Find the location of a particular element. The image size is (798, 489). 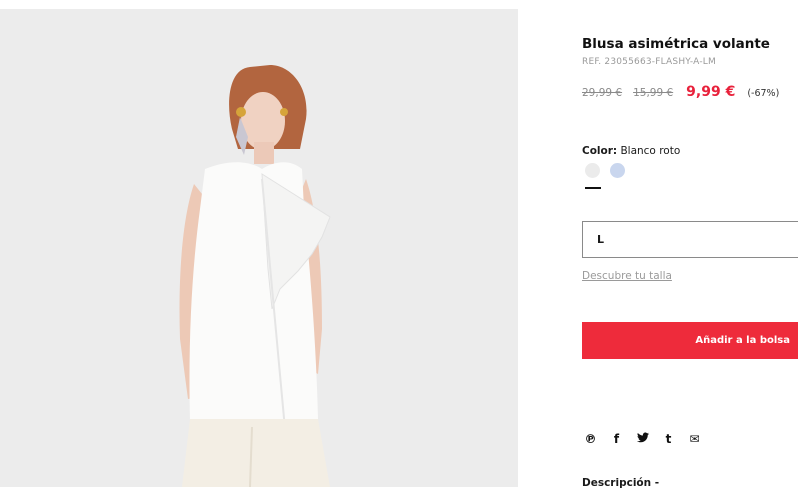

swatch-azul is located at coordinates (617, 170).